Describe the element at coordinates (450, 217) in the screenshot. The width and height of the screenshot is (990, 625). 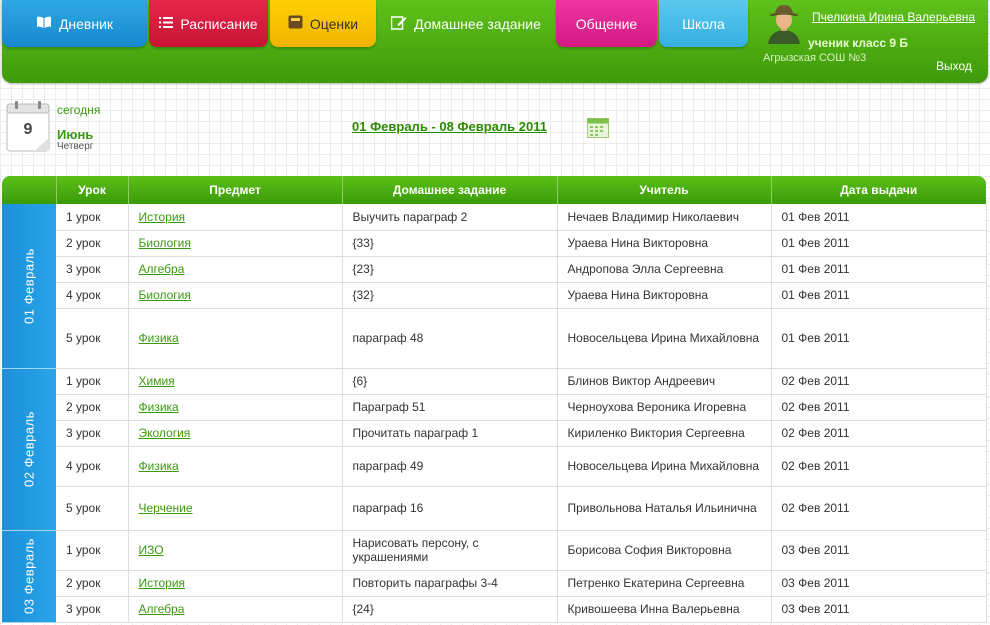
I see `homework-cell: Выучить параграф 2` at that location.